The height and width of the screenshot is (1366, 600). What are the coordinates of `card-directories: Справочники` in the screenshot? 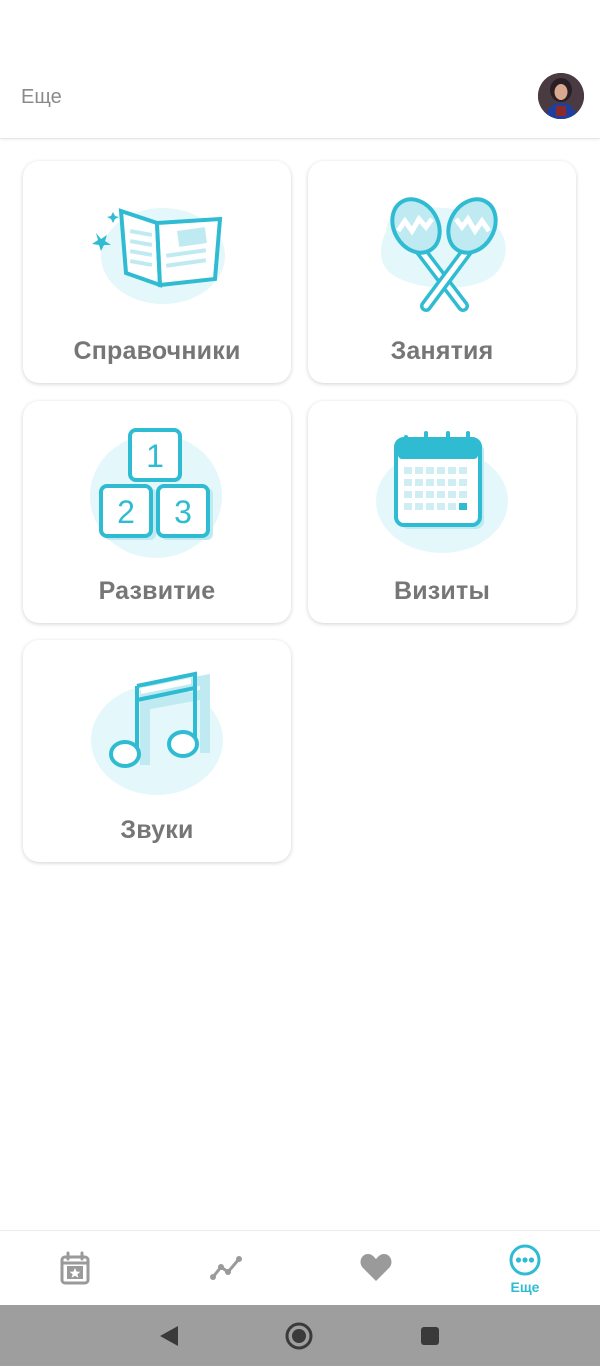 It's located at (157, 272).